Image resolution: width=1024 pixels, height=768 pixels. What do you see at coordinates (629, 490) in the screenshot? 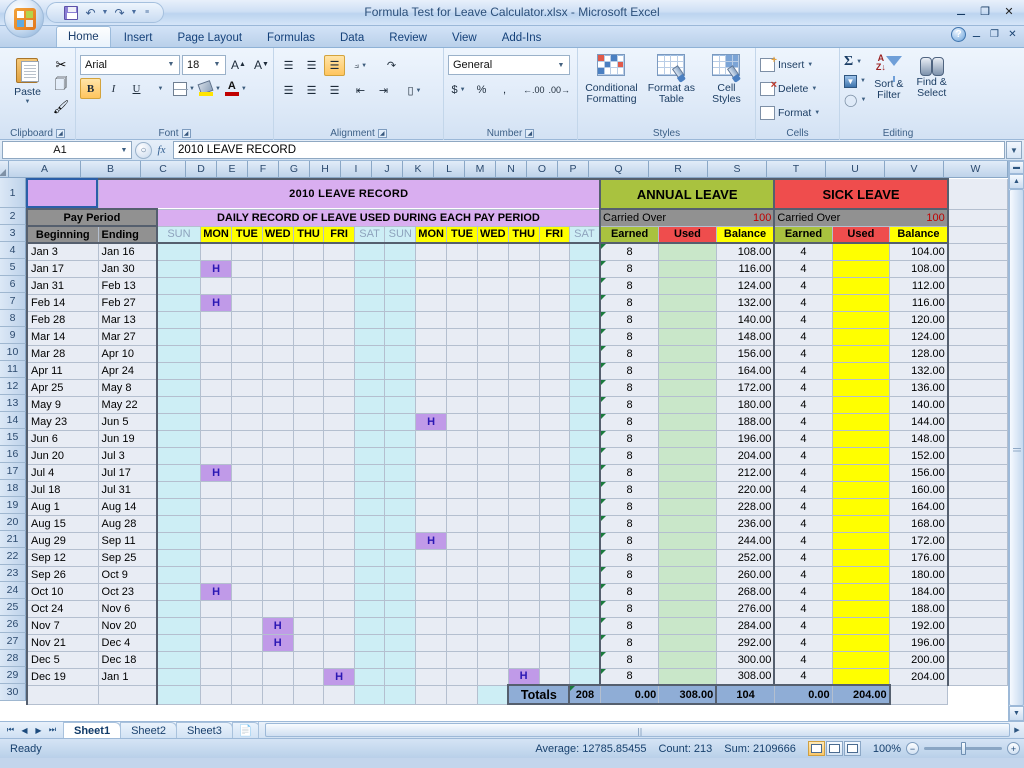
I see `cell-annual-earned-18: 8` at bounding box center [629, 490].